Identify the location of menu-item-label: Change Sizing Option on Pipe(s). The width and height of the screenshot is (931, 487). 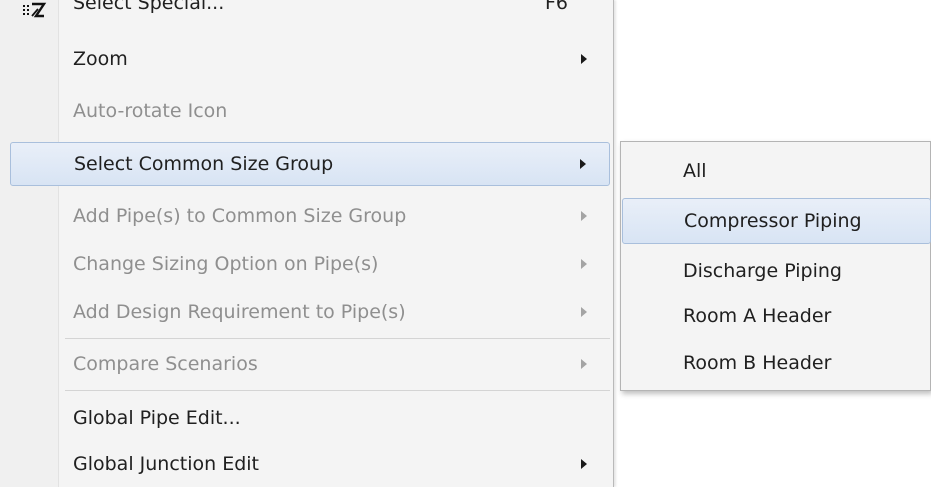
(226, 264).